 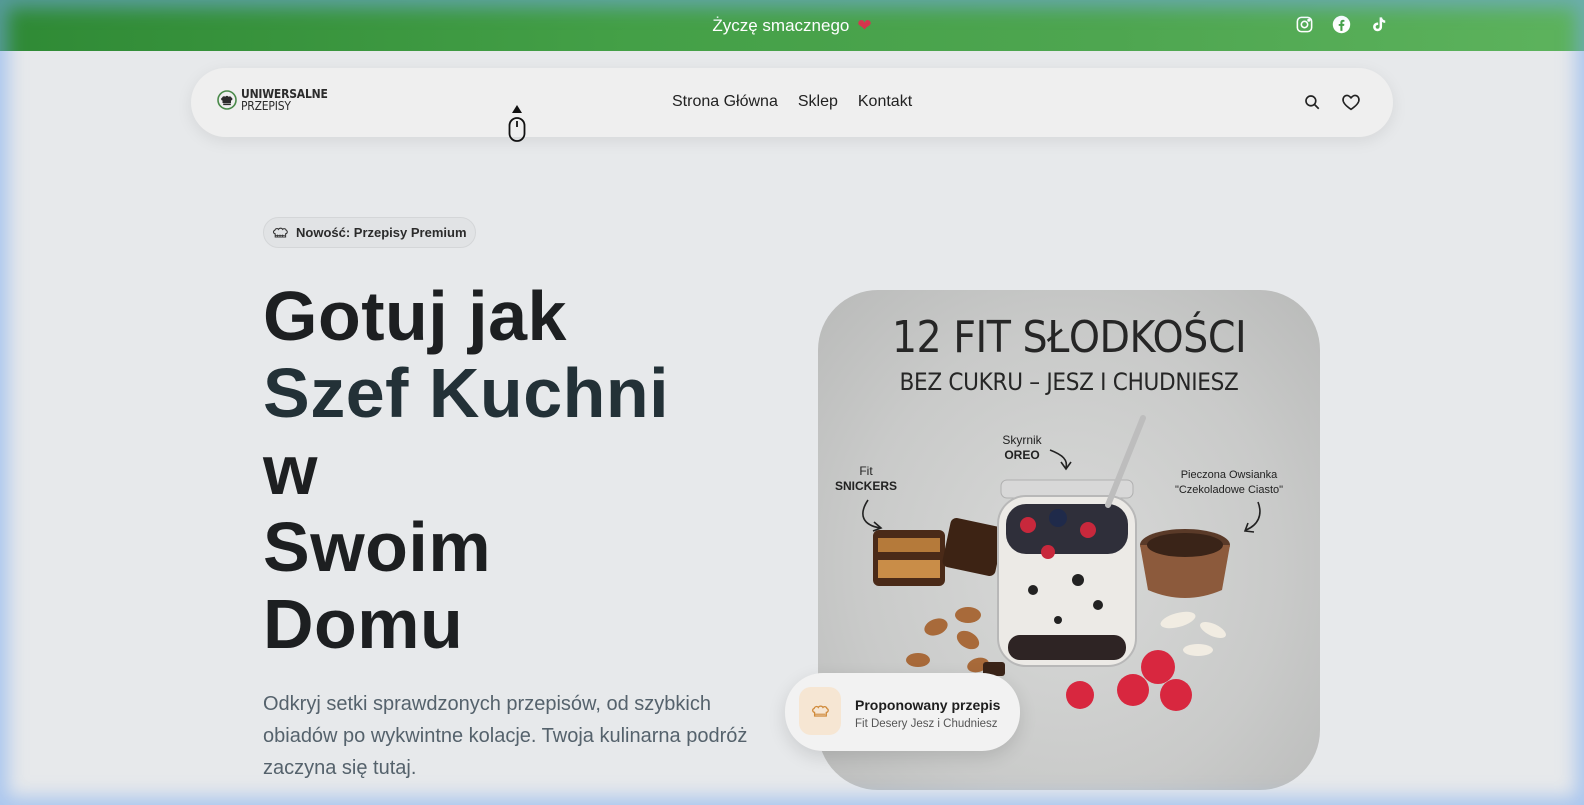 I want to click on search-icon, so click(x=1312, y=104).